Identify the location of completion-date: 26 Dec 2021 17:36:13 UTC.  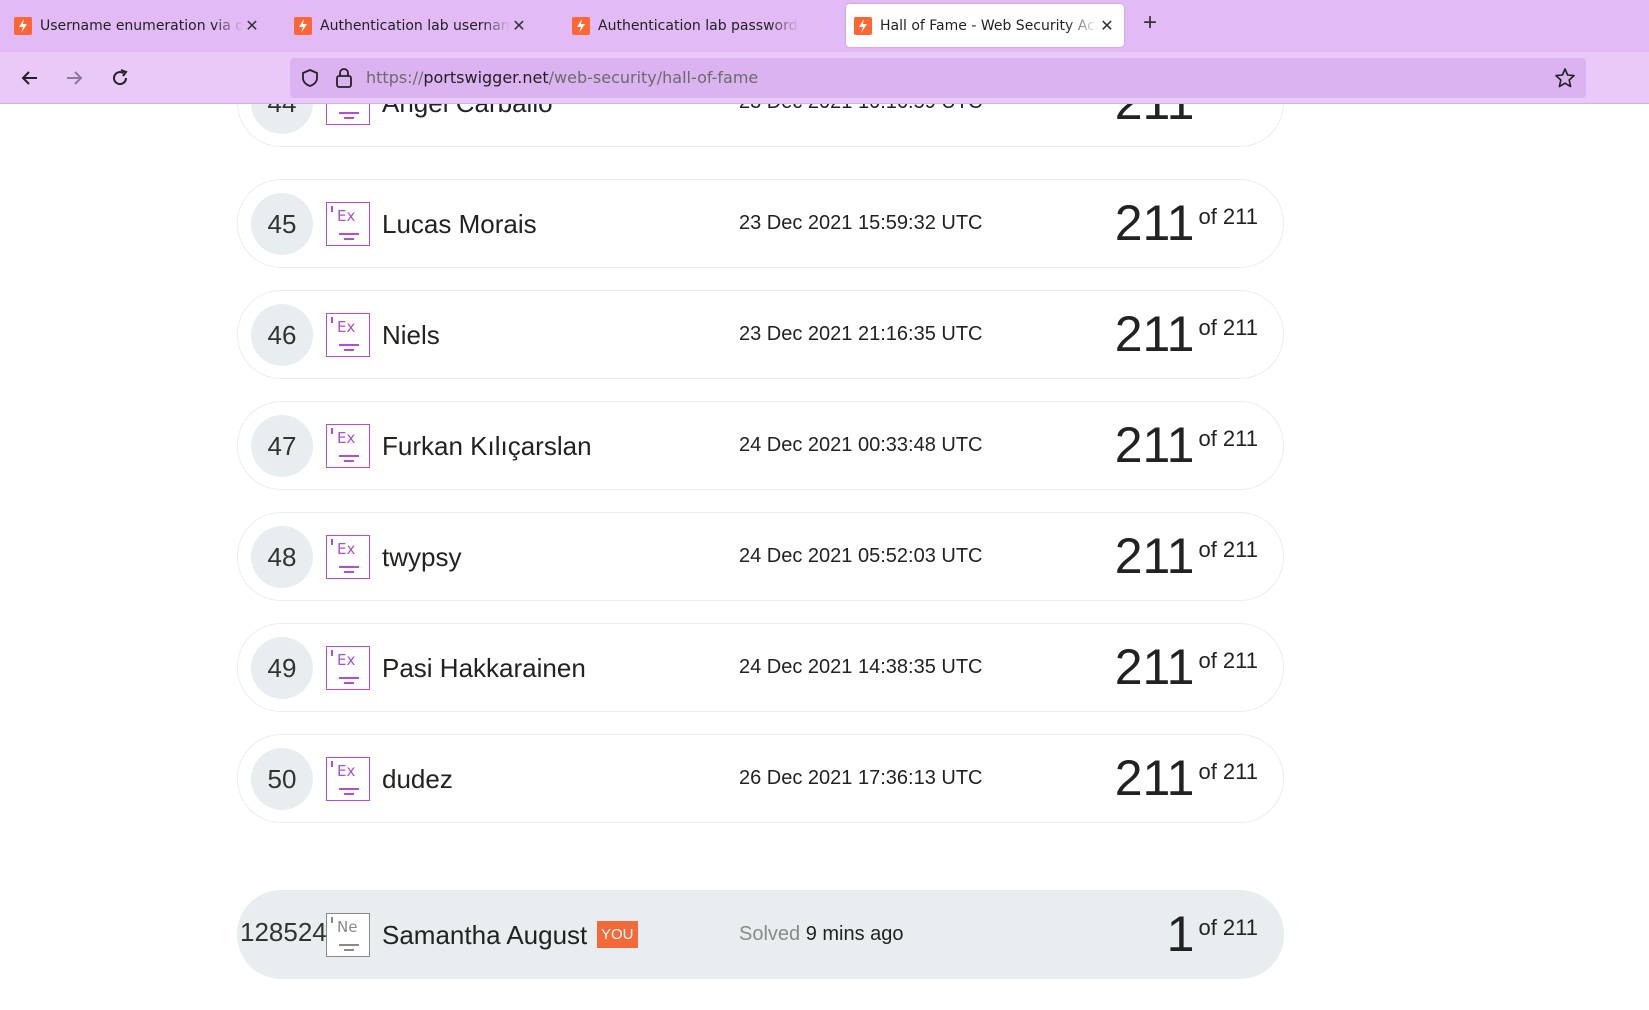
(861, 778).